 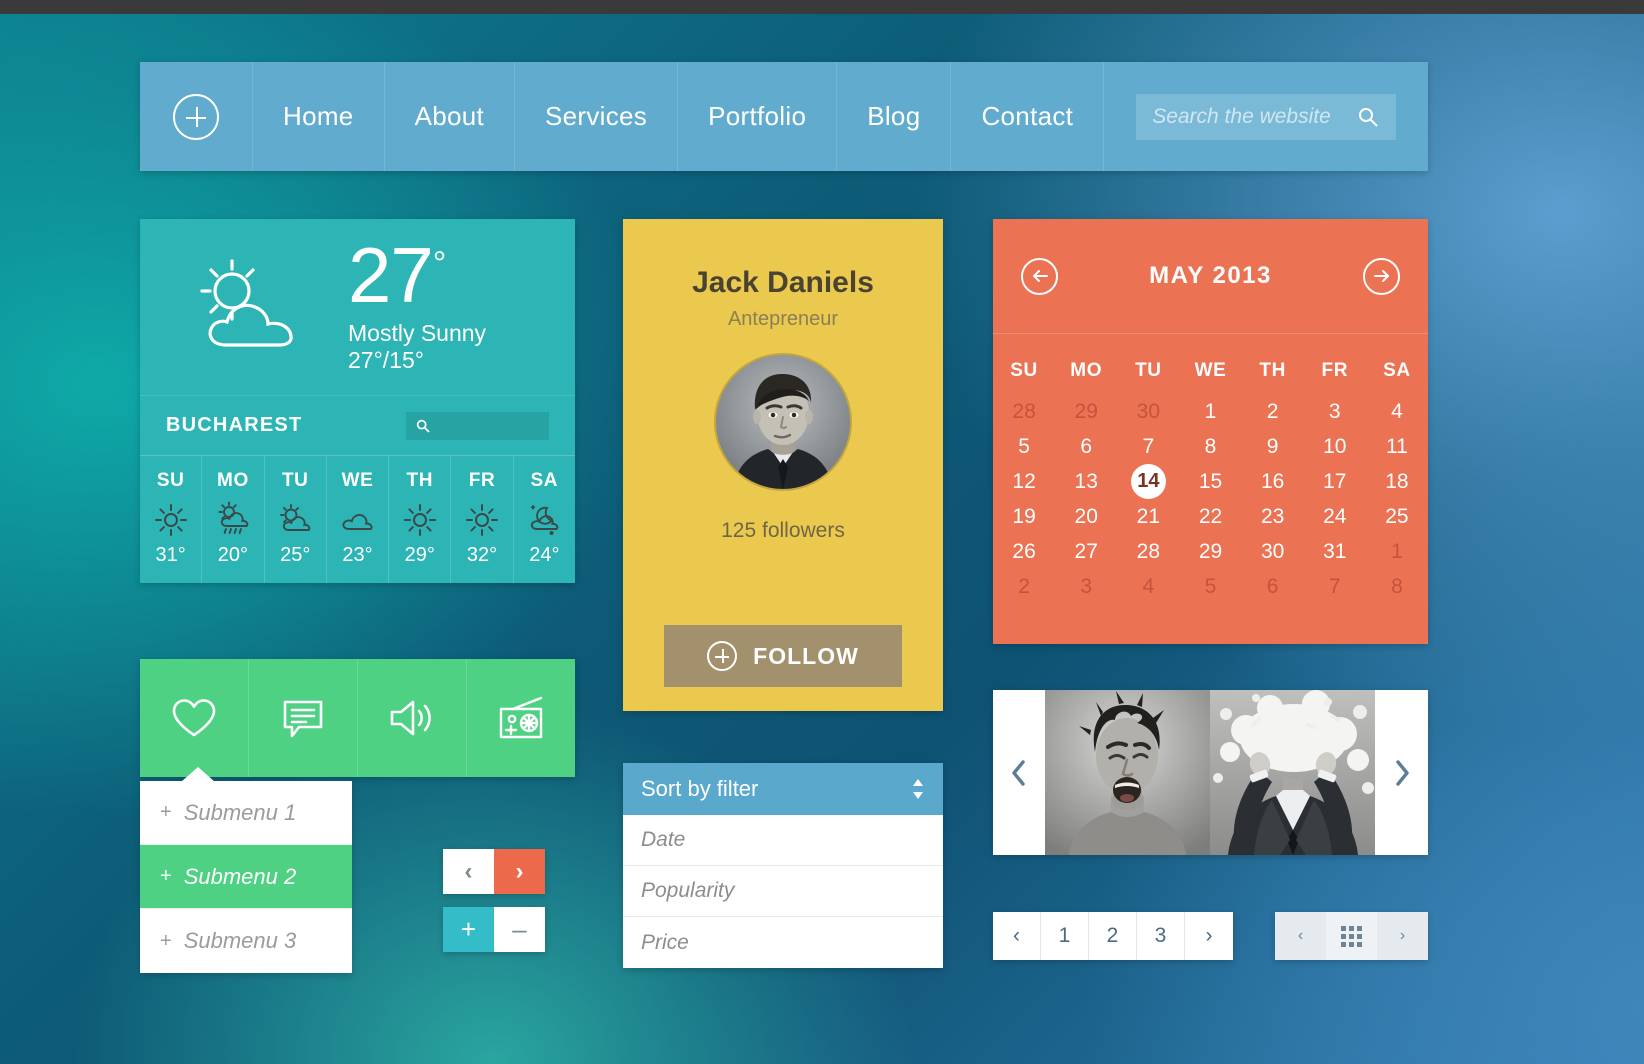 What do you see at coordinates (783, 942) in the screenshot?
I see `sort-option-price: Price` at bounding box center [783, 942].